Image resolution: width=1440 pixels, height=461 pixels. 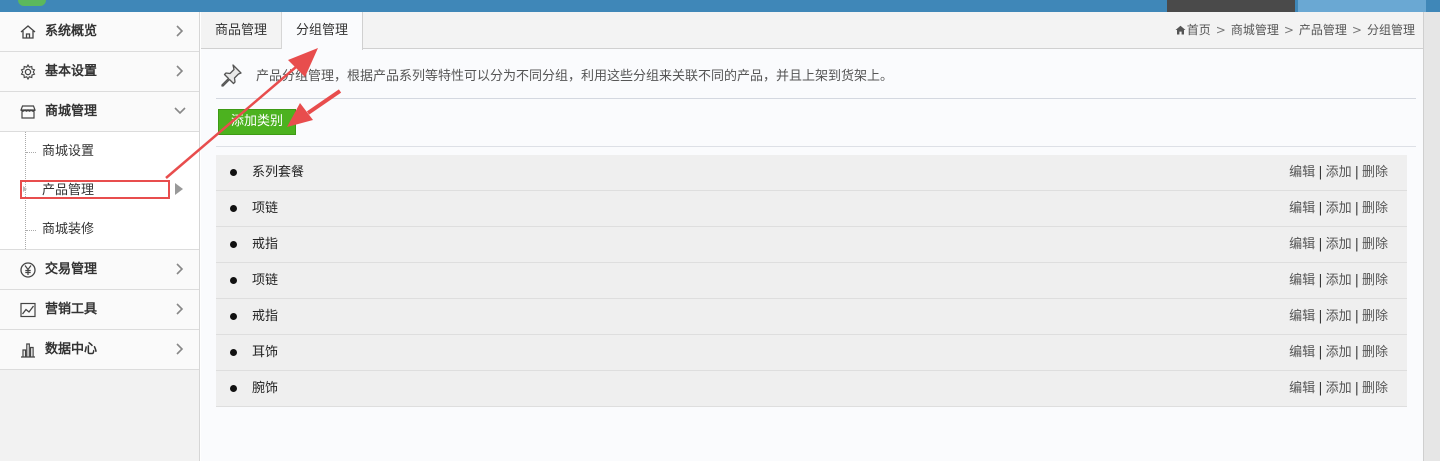 I want to click on breadcrumb-home-link: 首页, so click(x=1199, y=30).